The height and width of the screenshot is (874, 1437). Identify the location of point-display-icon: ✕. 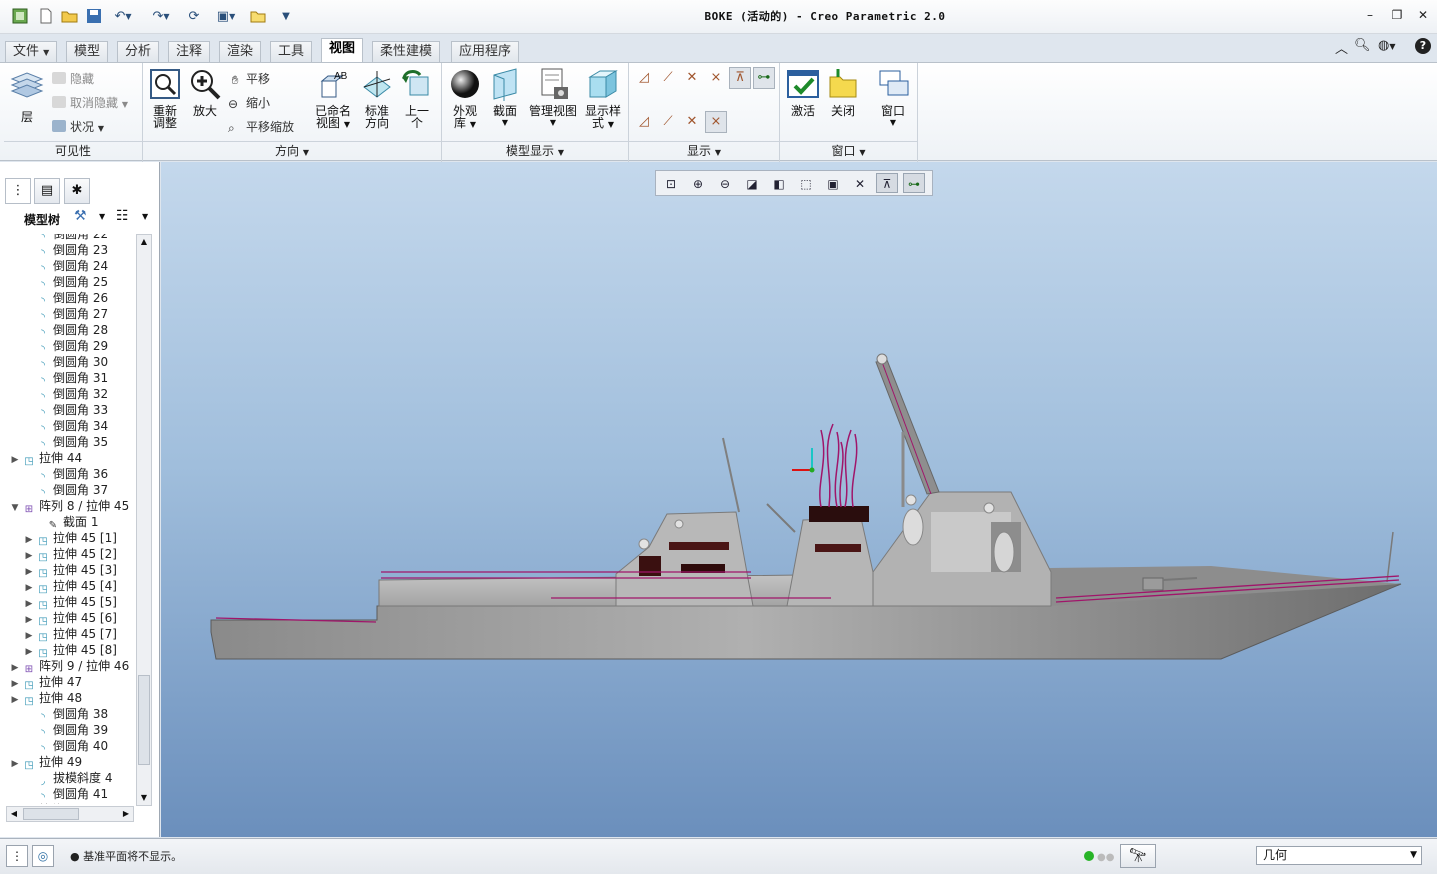
(692, 78).